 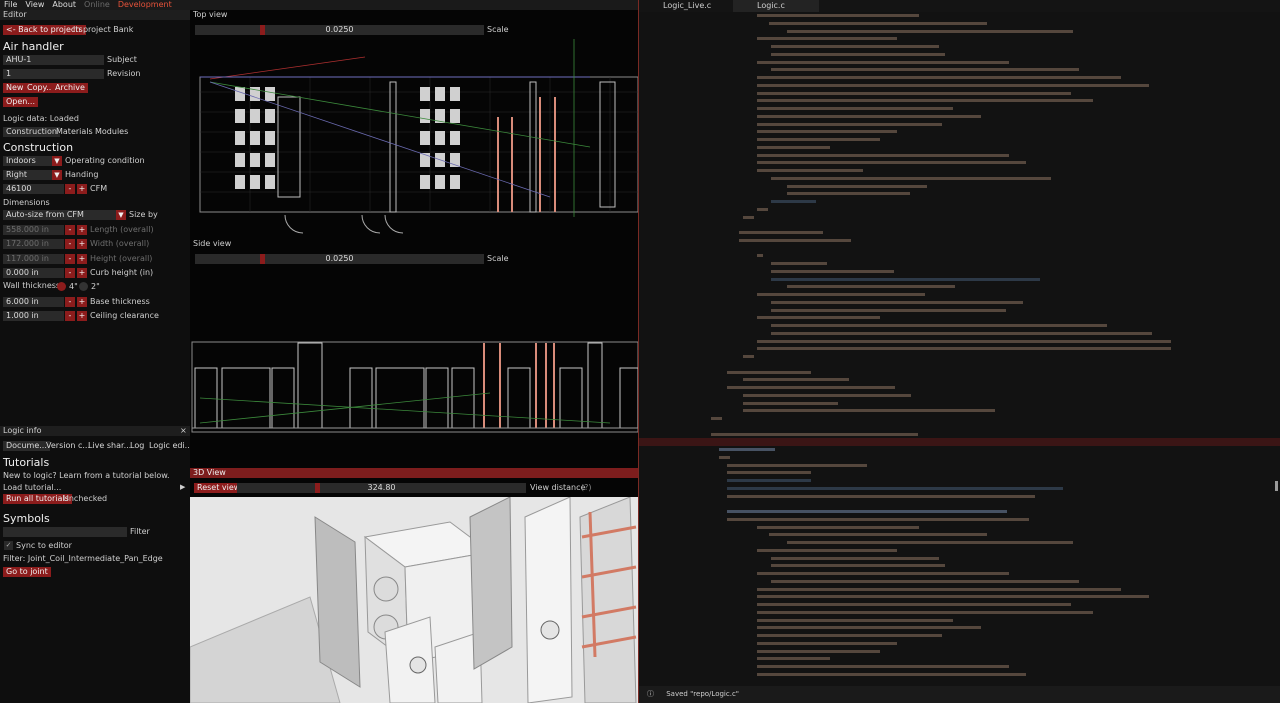 What do you see at coordinates (59, 215) in the screenshot?
I see `size-by-select: Auto-size from CFM` at bounding box center [59, 215].